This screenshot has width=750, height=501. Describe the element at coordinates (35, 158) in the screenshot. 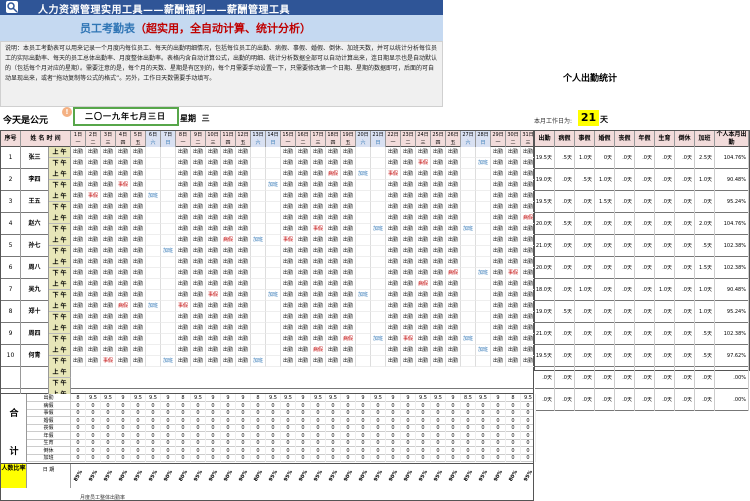

I see `employee-name: 张三` at that location.